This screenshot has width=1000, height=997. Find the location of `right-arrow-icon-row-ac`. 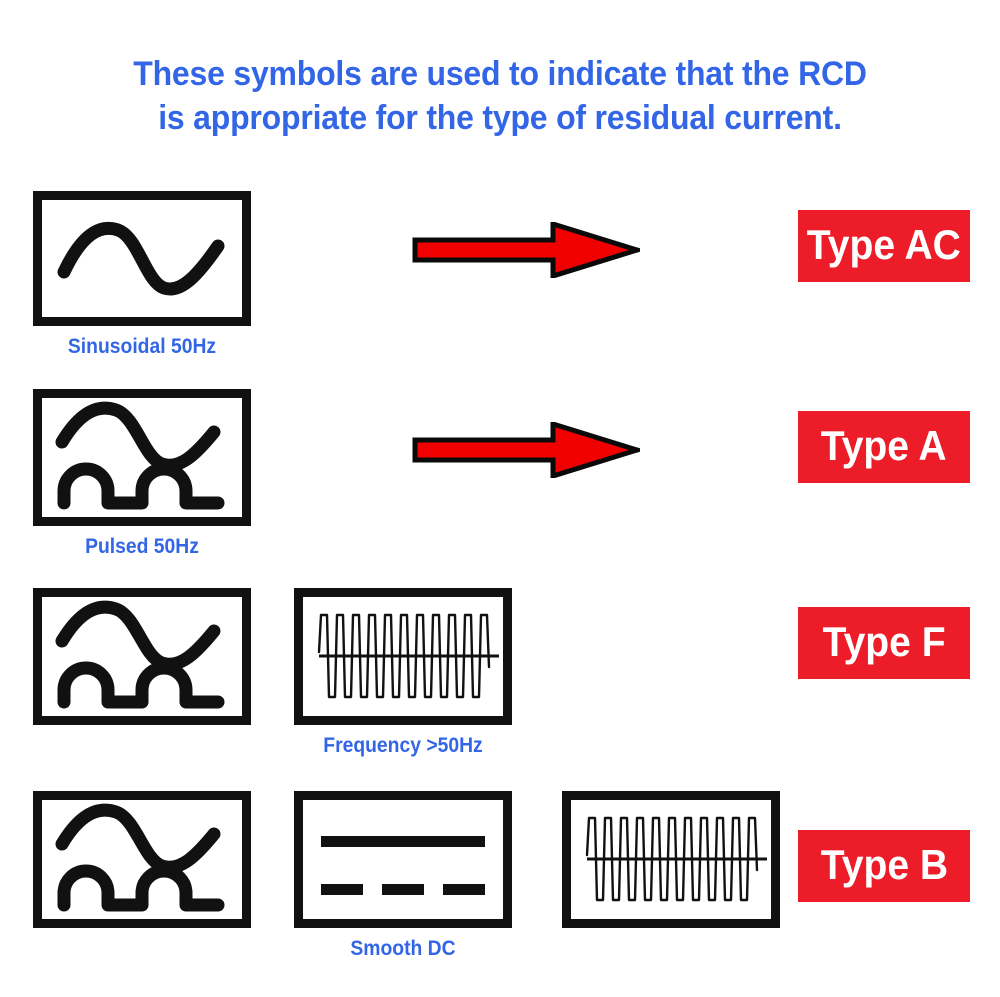

right-arrow-icon-row-ac is located at coordinates (526, 250).